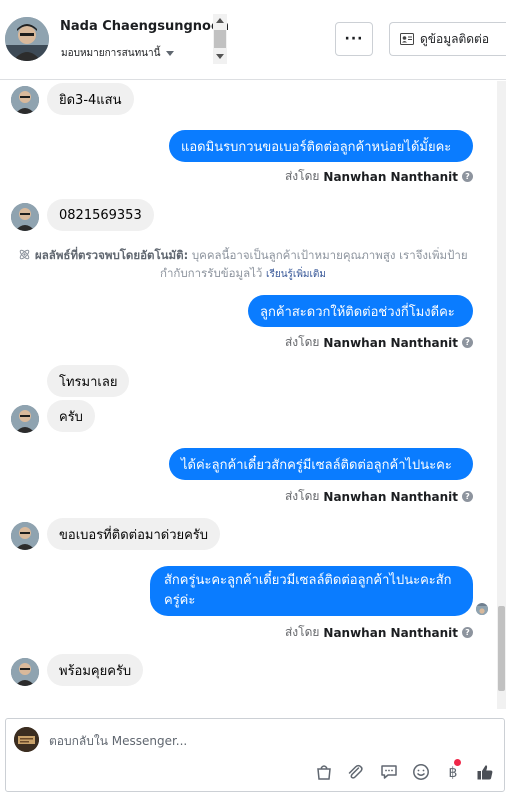 This screenshot has width=506, height=796. I want to click on seen-indicator-avatar, so click(482, 609).